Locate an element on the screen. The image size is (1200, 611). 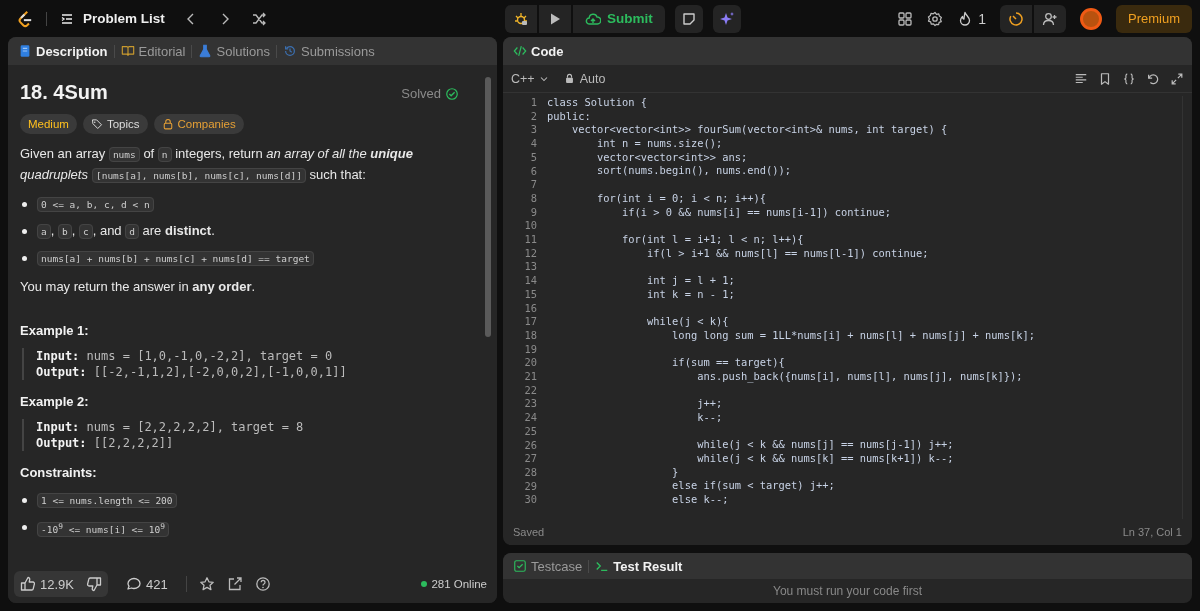
share-icon is located at coordinates (234, 584).